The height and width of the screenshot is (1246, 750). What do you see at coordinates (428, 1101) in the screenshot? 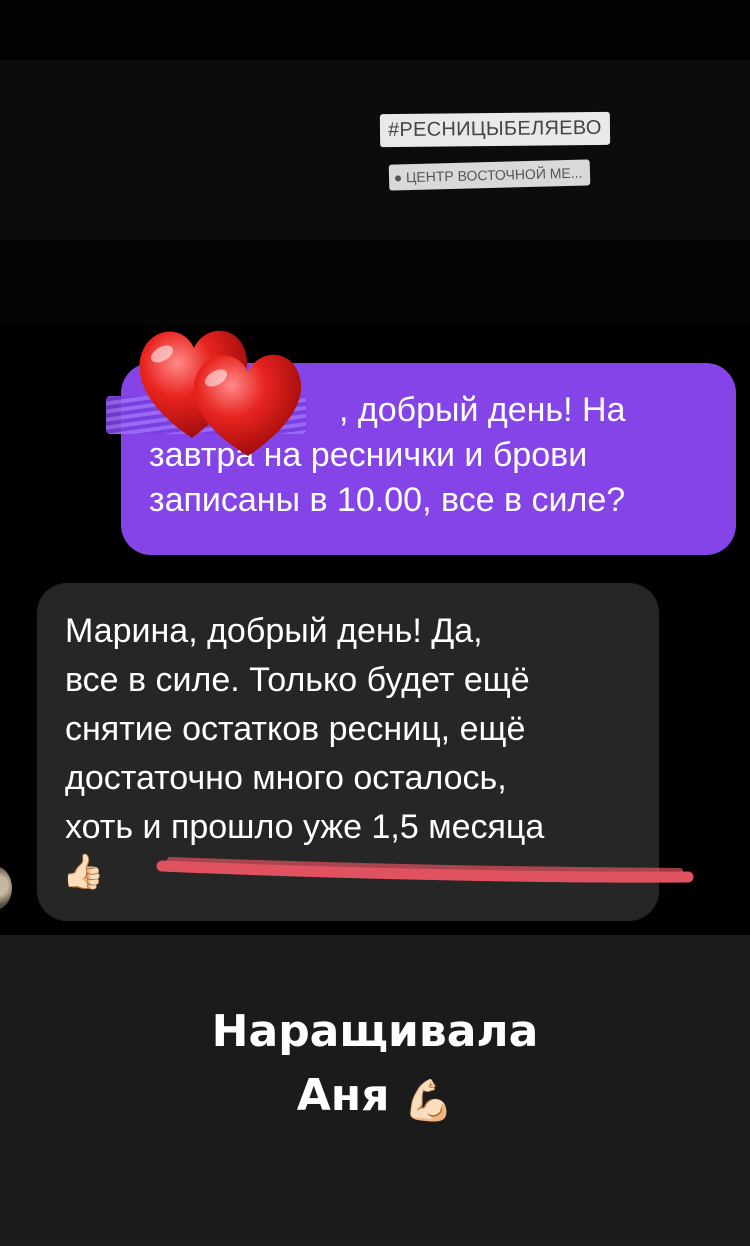
I see `flexed-biceps-icon: 💪🏻` at bounding box center [428, 1101].